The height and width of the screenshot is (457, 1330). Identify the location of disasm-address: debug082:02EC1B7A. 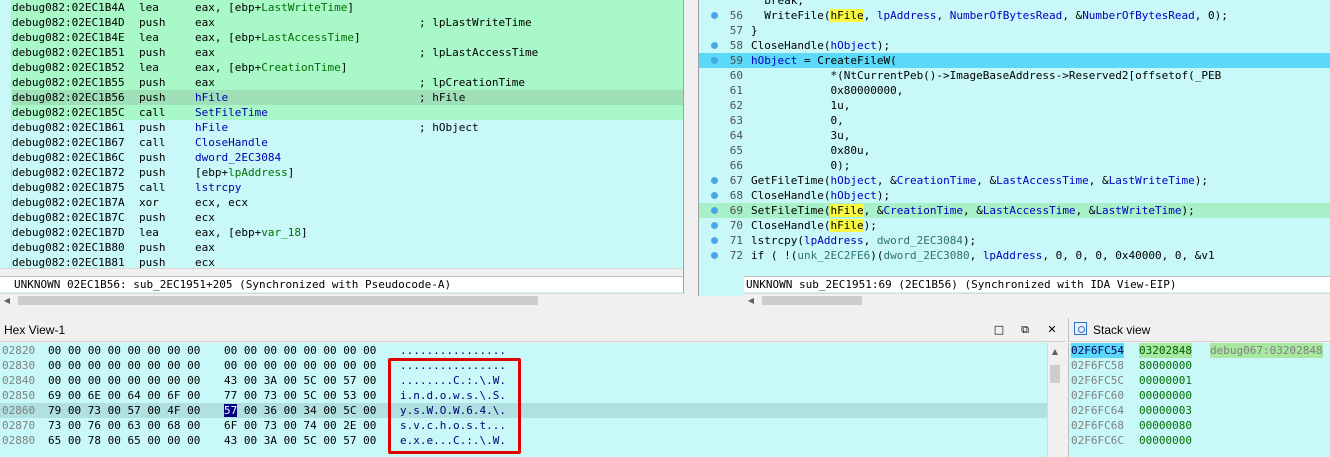
(68, 202).